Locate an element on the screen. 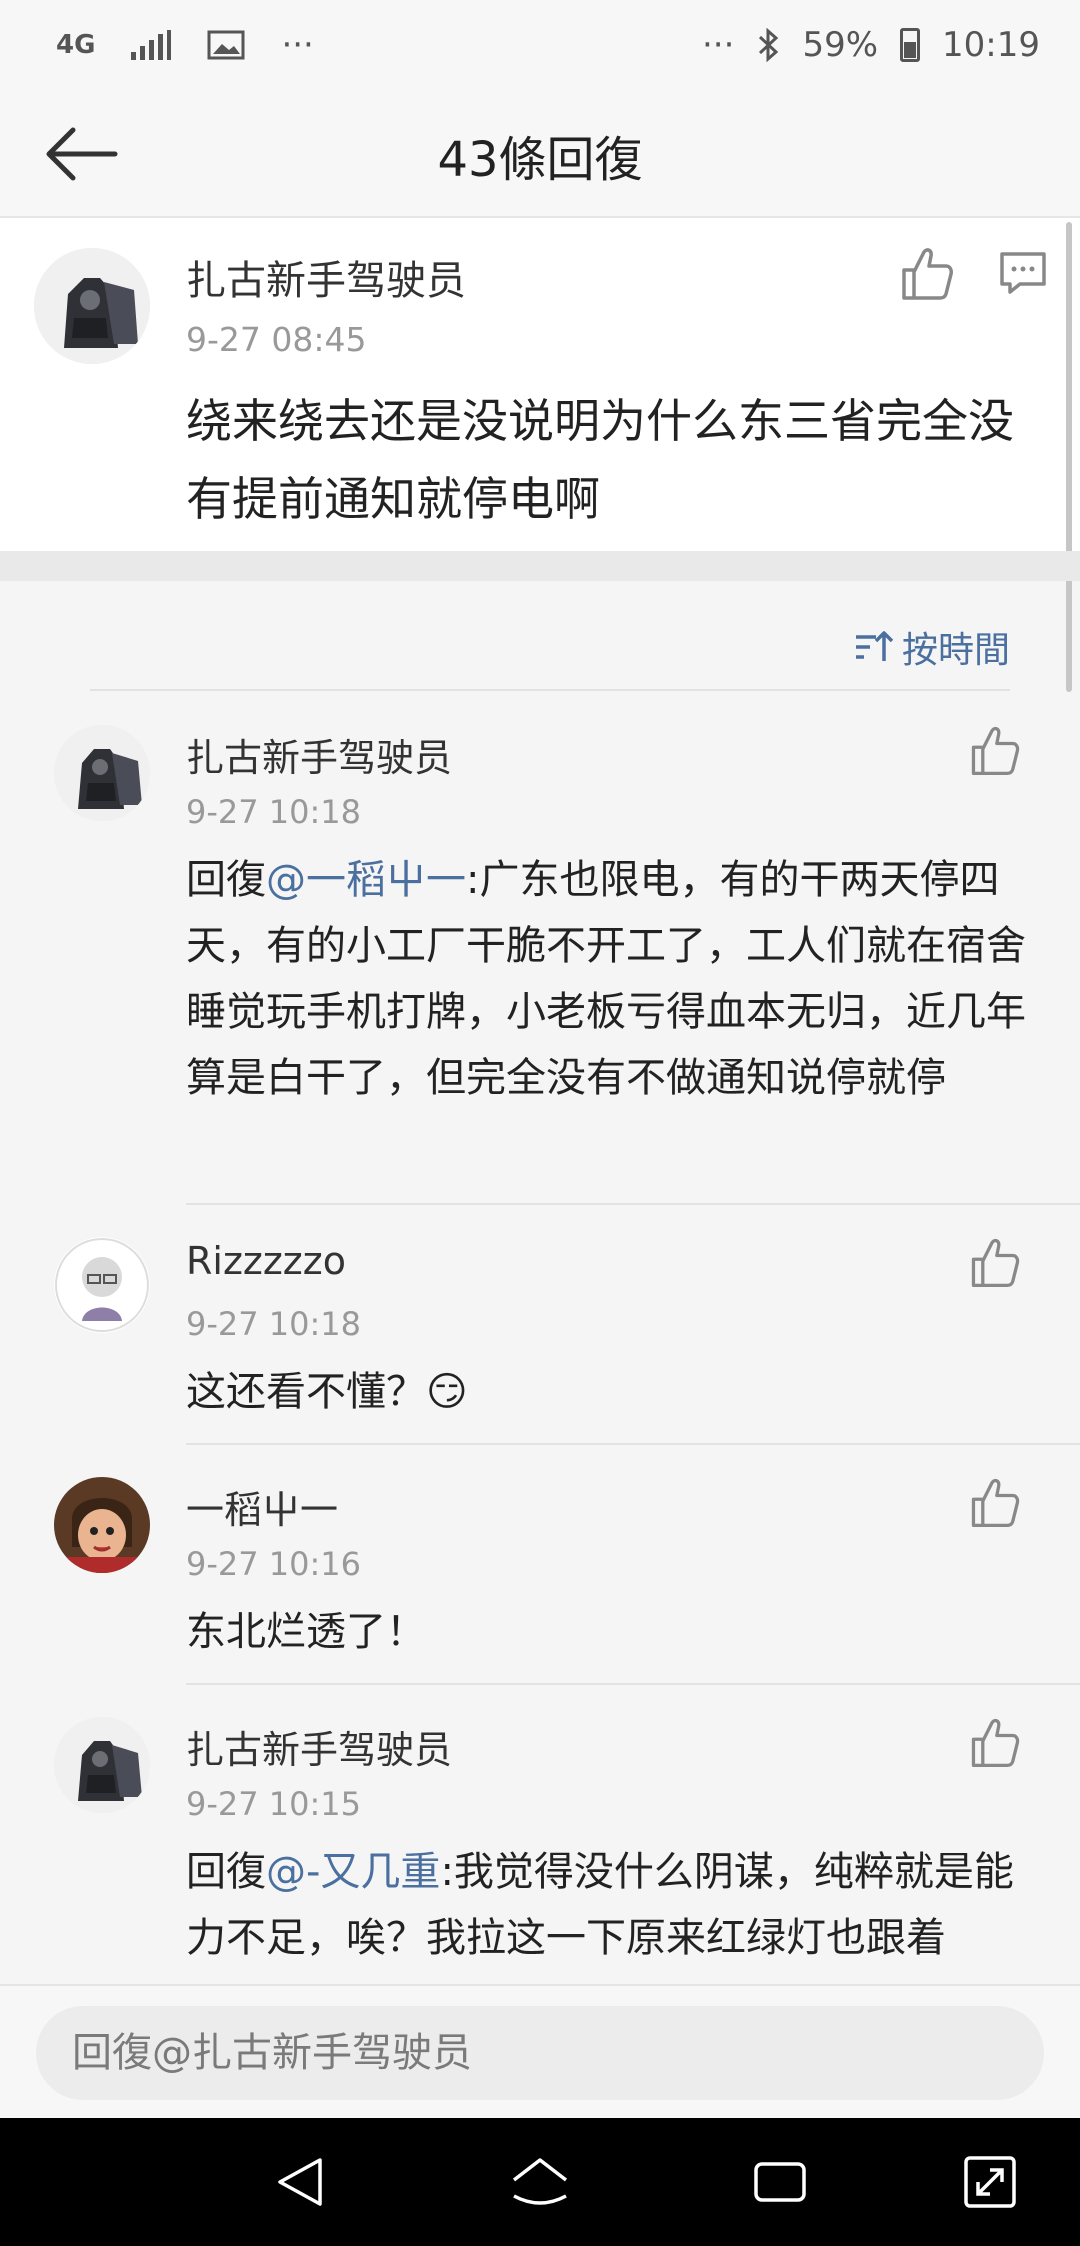  comment-icon is located at coordinates (1023, 273).